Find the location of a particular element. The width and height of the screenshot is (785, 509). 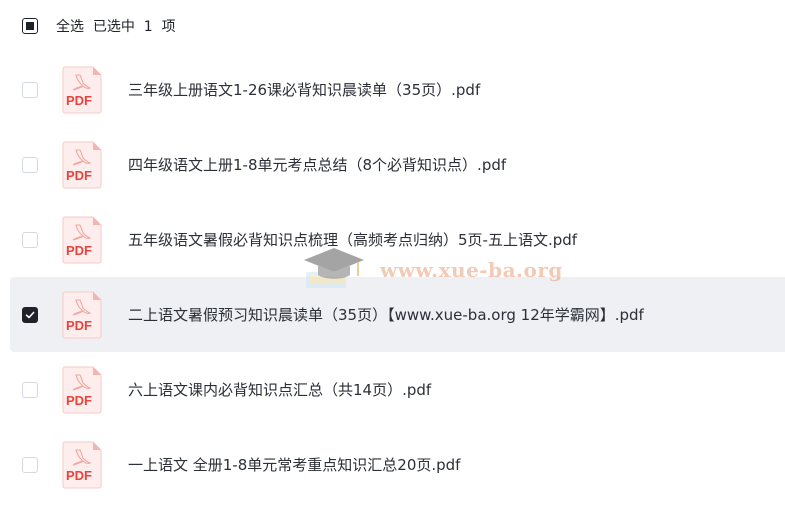

file-checkbox-checked is located at coordinates (30, 314).